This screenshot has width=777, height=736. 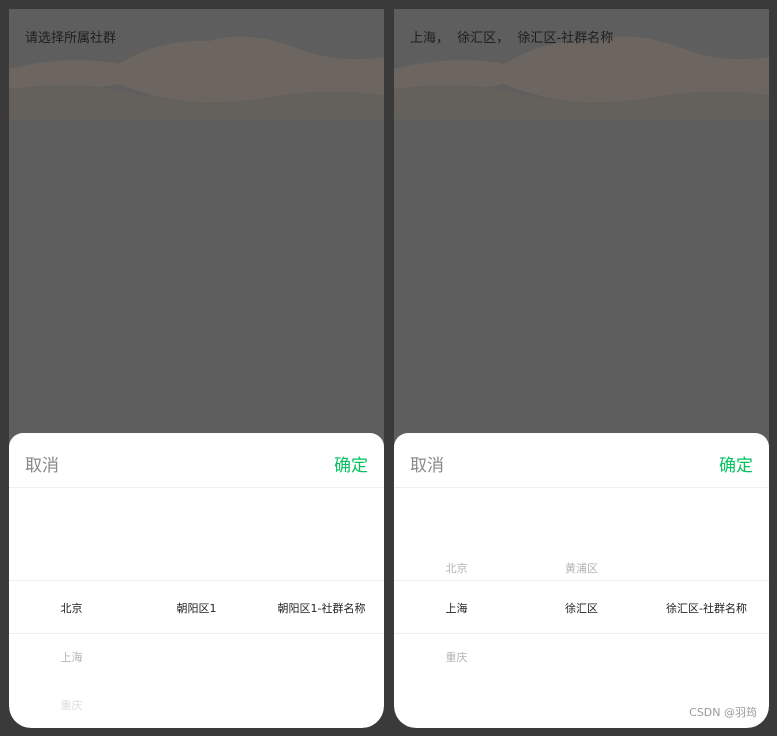 I want to click on picker-column-district: 黄浦区 徐汇区, so click(x=581, y=580).